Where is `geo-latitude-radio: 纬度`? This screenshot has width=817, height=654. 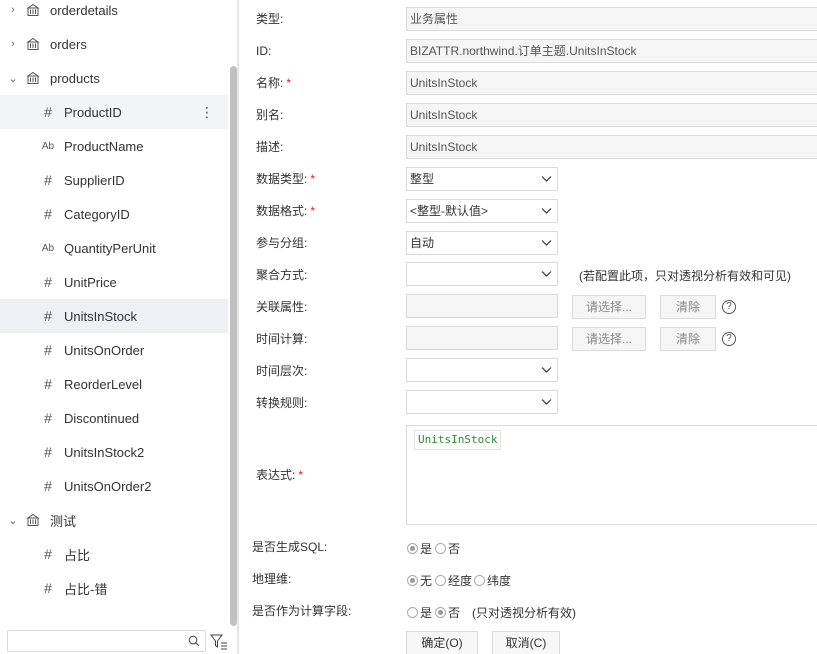
geo-latitude-radio: 纬度 is located at coordinates (492, 580).